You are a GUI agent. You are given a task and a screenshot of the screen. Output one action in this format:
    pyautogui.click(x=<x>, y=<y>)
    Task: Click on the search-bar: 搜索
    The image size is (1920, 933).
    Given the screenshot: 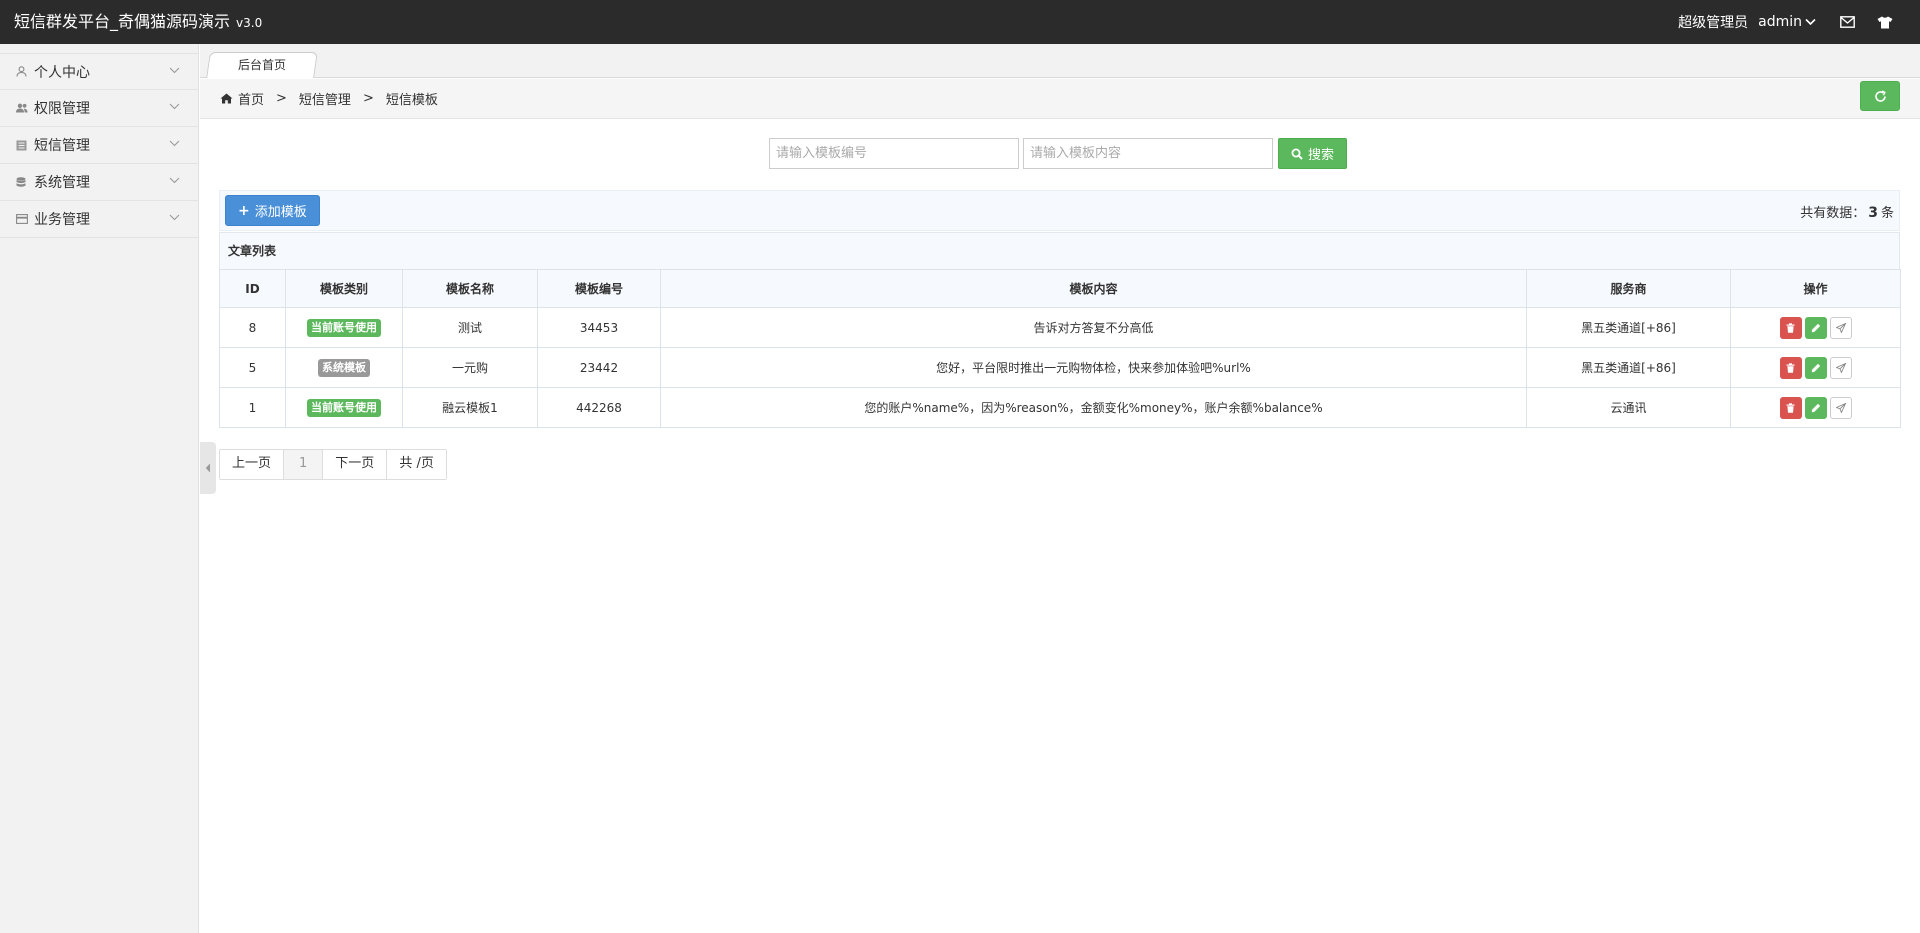 What is the action you would take?
    pyautogui.click(x=1058, y=153)
    